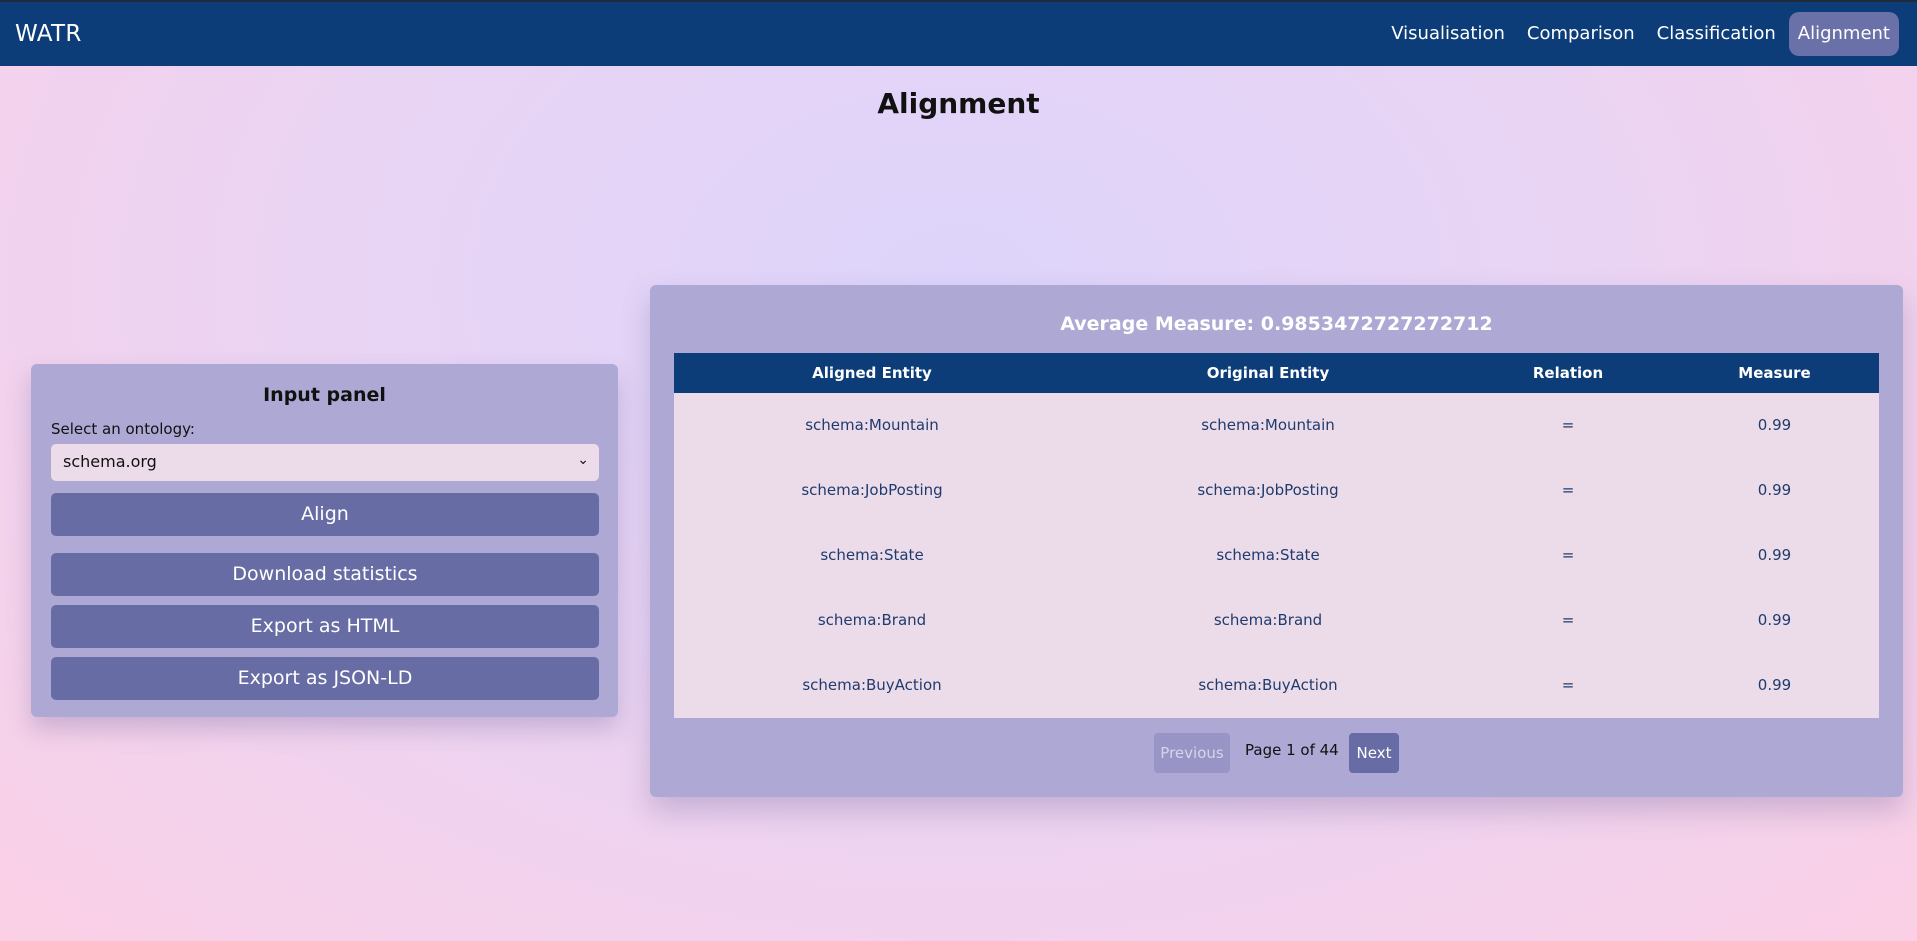 The width and height of the screenshot is (1917, 941). What do you see at coordinates (324, 395) in the screenshot?
I see `input-panel-title: Input panel` at bounding box center [324, 395].